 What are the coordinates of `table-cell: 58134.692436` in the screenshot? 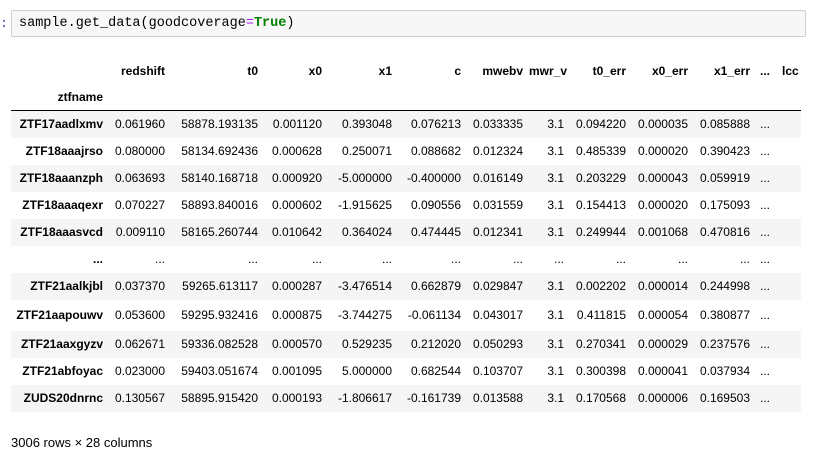 It's located at (219, 151).